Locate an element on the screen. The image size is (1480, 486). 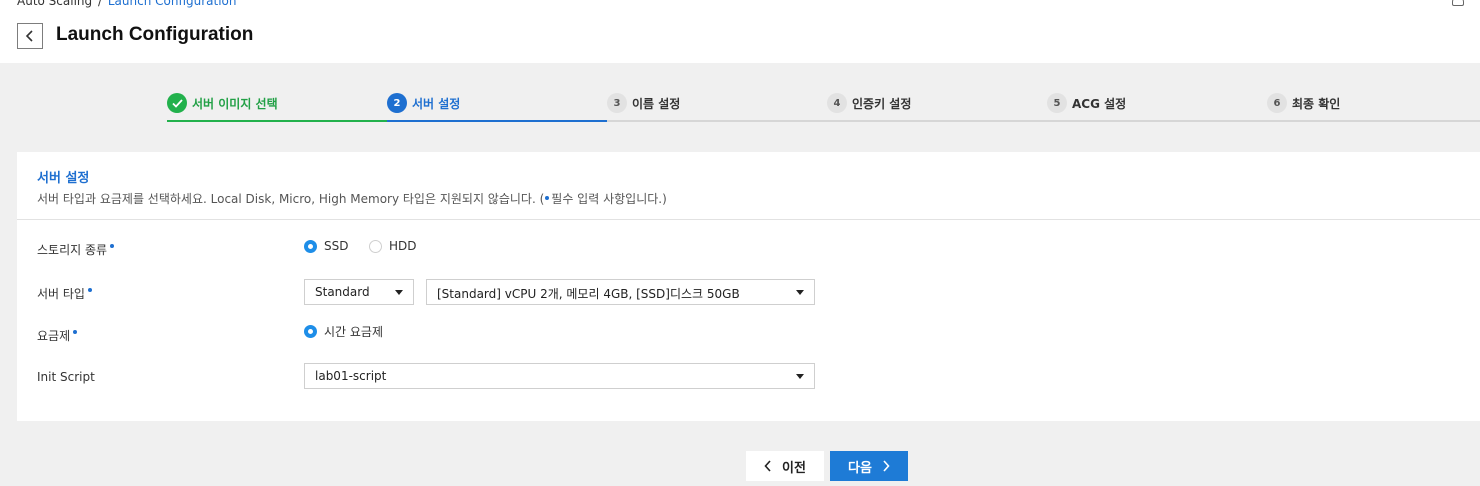
step-label: 서버 설정 is located at coordinates (436, 104).